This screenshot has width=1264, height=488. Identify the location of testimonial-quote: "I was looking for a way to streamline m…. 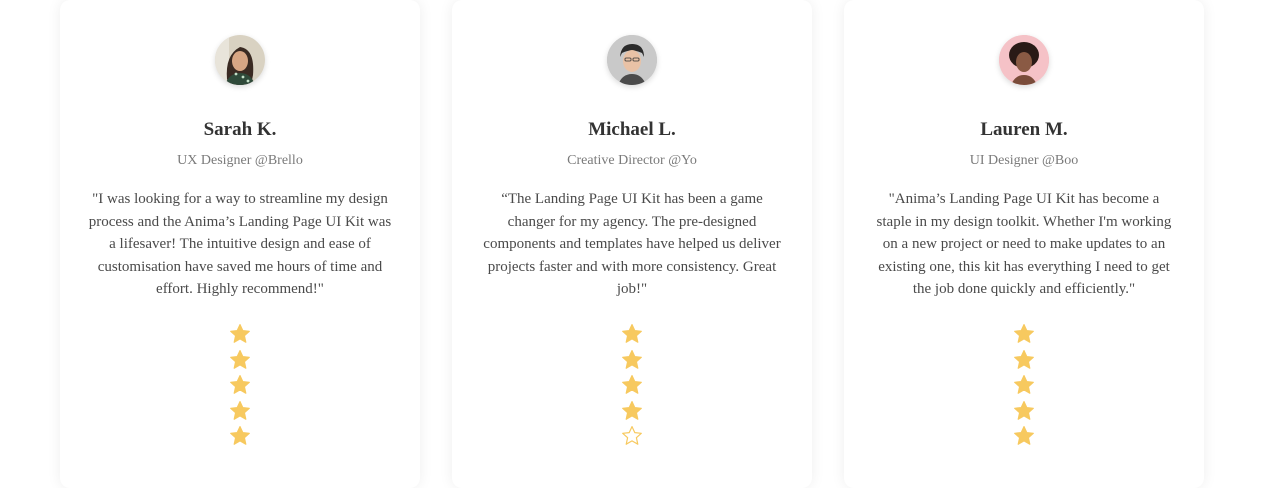
(240, 244).